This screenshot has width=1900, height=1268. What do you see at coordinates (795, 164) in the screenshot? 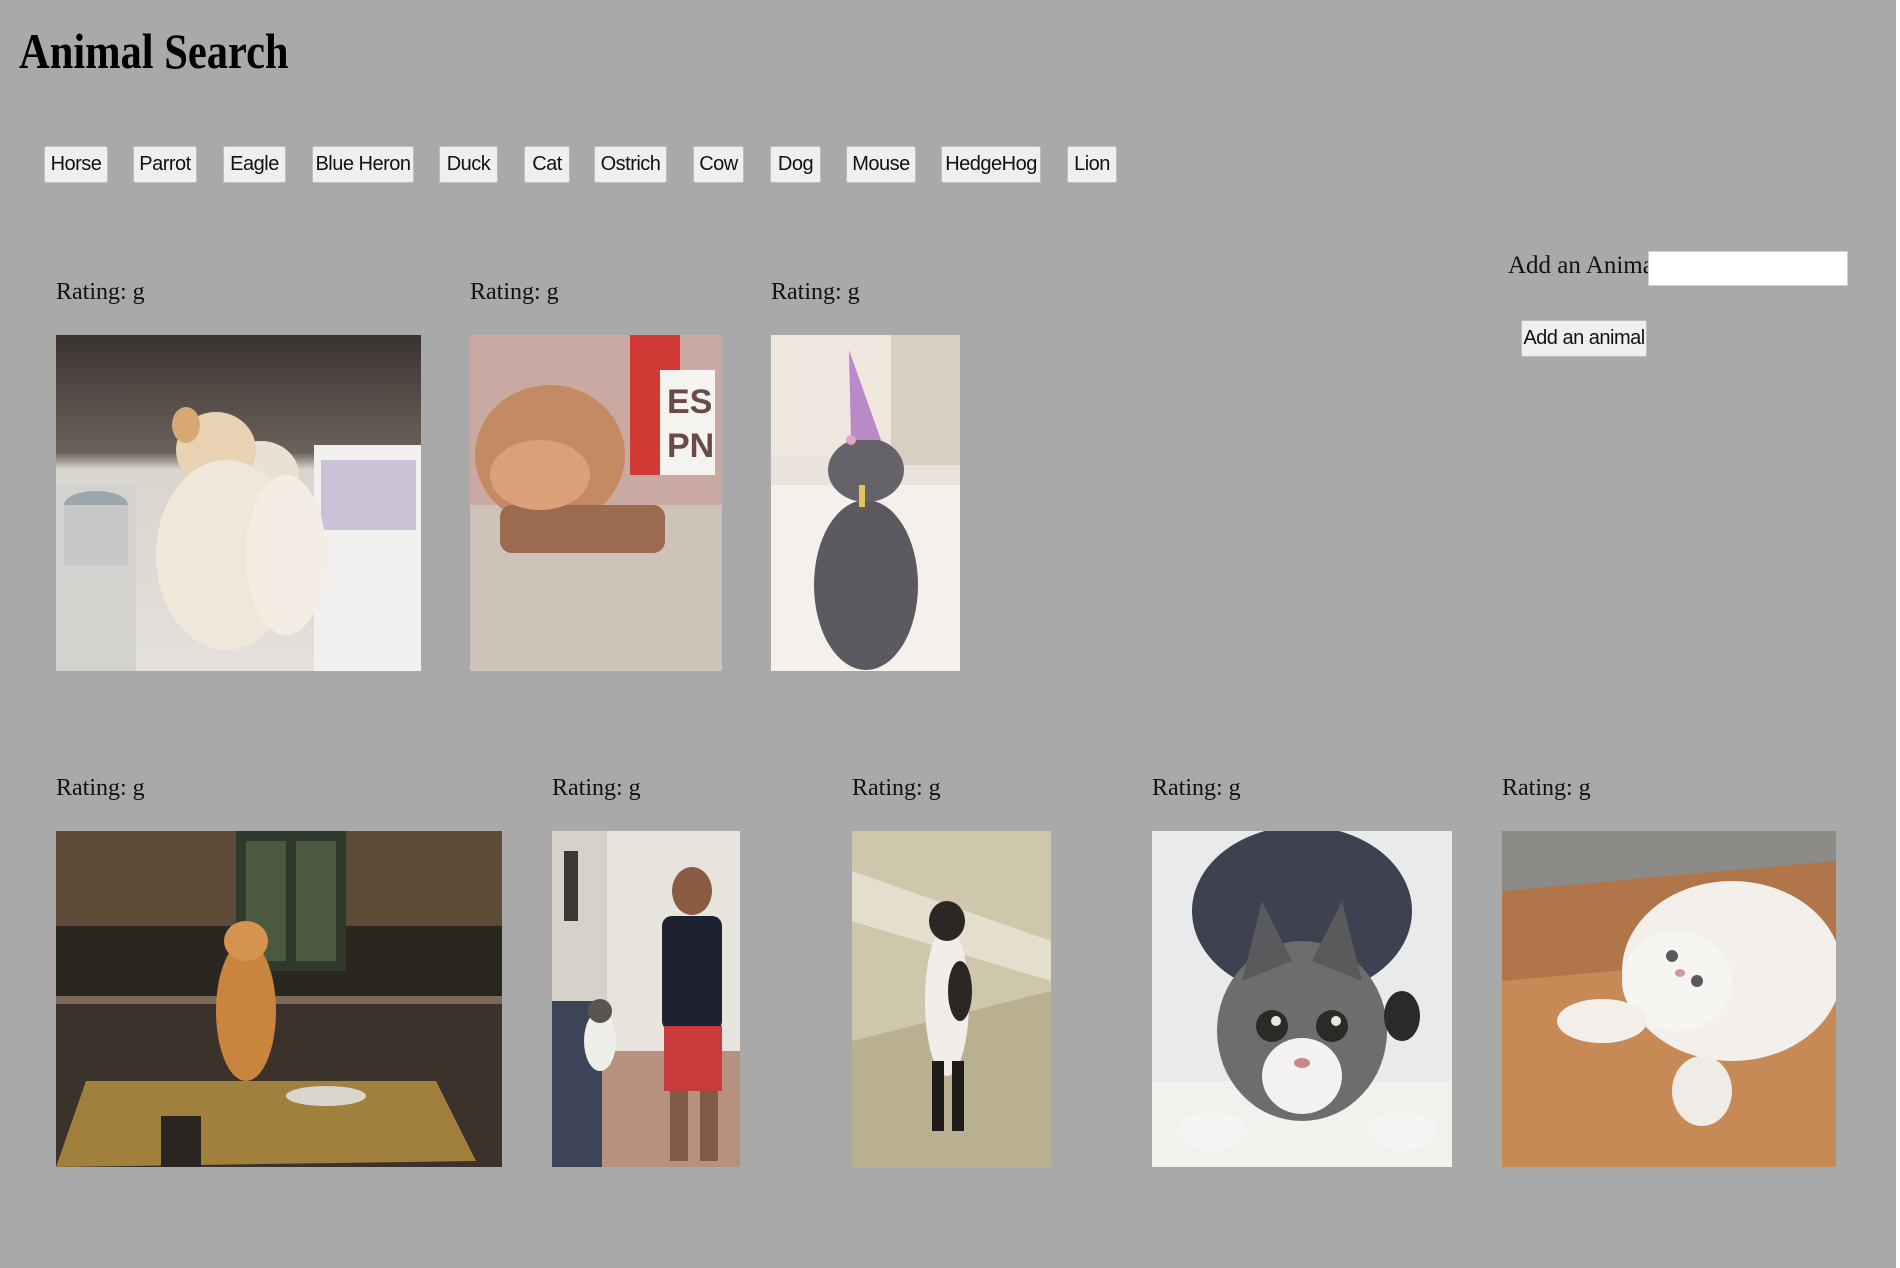
I see `animal-button-dog: Dog` at bounding box center [795, 164].